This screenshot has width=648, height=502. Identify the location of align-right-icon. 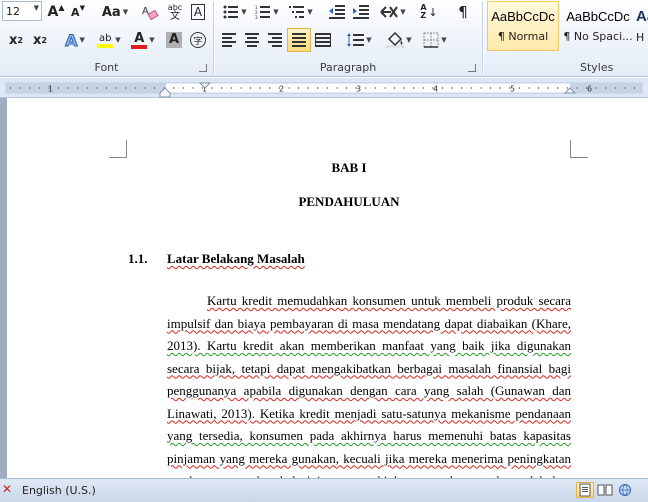
(275, 40).